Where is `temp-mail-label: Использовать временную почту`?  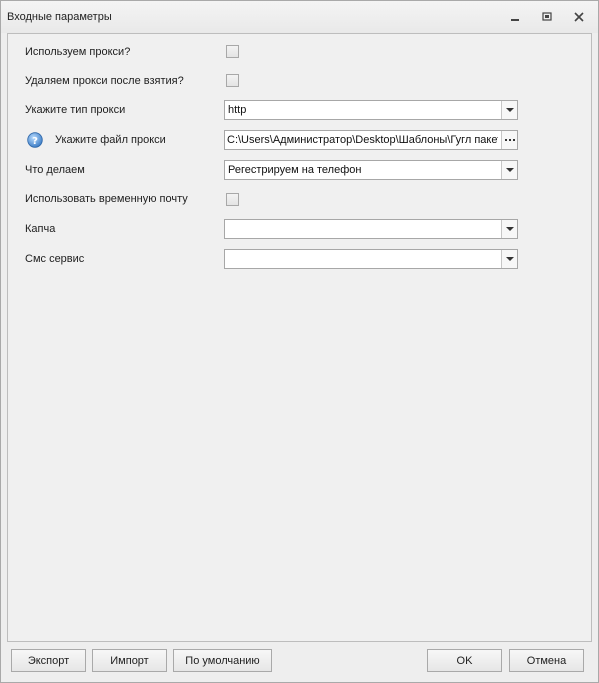 temp-mail-label: Использовать временную почту is located at coordinates (106, 199).